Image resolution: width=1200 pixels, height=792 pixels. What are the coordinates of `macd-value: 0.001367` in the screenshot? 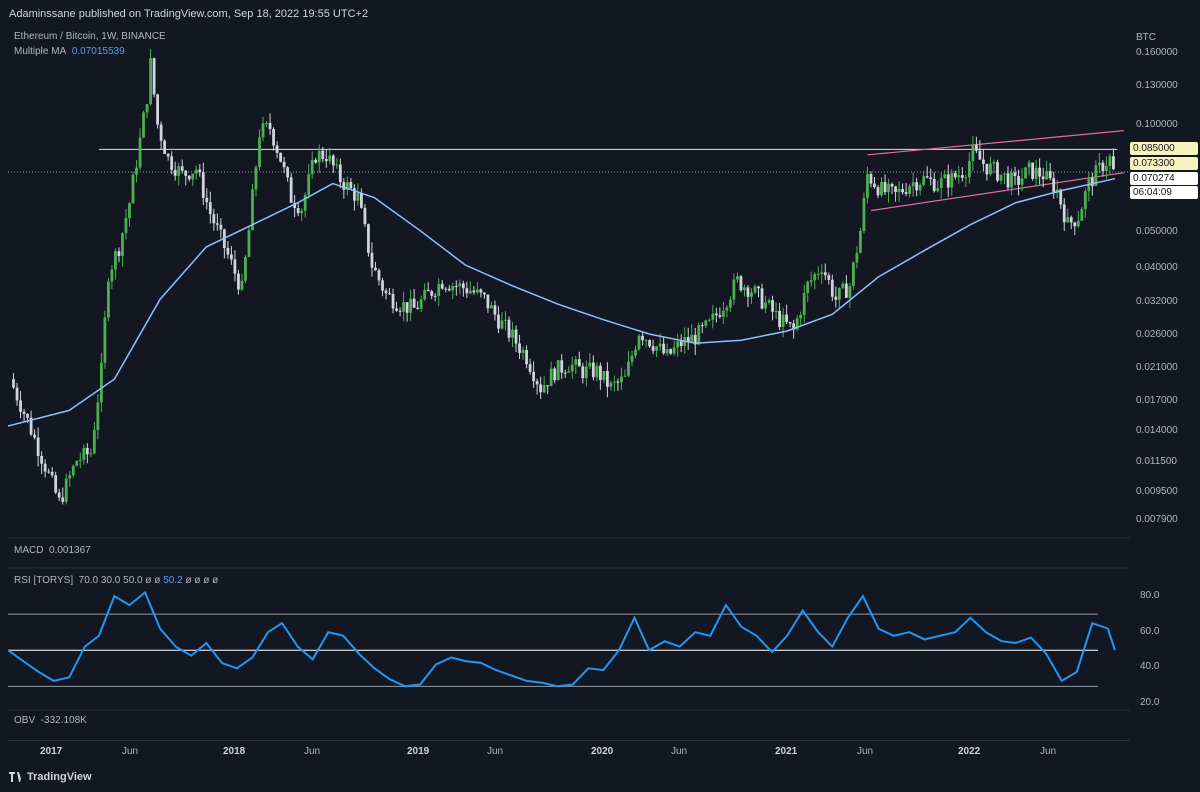 It's located at (70, 550).